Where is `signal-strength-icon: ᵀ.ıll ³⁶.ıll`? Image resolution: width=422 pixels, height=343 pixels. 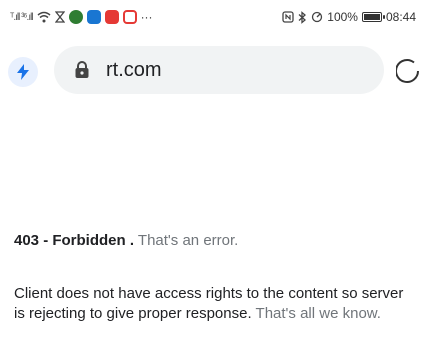 signal-strength-icon: ᵀ.ıll ³⁶.ıll is located at coordinates (22, 17).